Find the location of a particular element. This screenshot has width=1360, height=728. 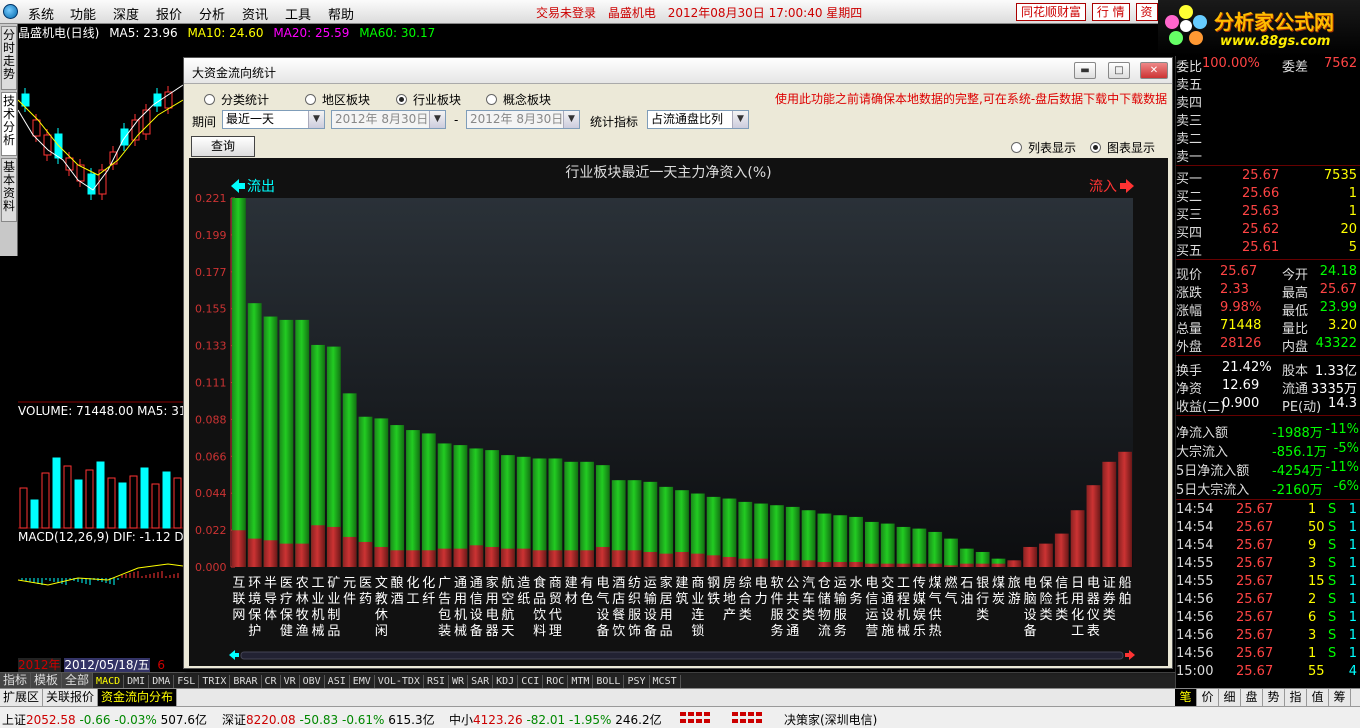

radio-list-view: 列表显示 is located at coordinates (1043, 147).